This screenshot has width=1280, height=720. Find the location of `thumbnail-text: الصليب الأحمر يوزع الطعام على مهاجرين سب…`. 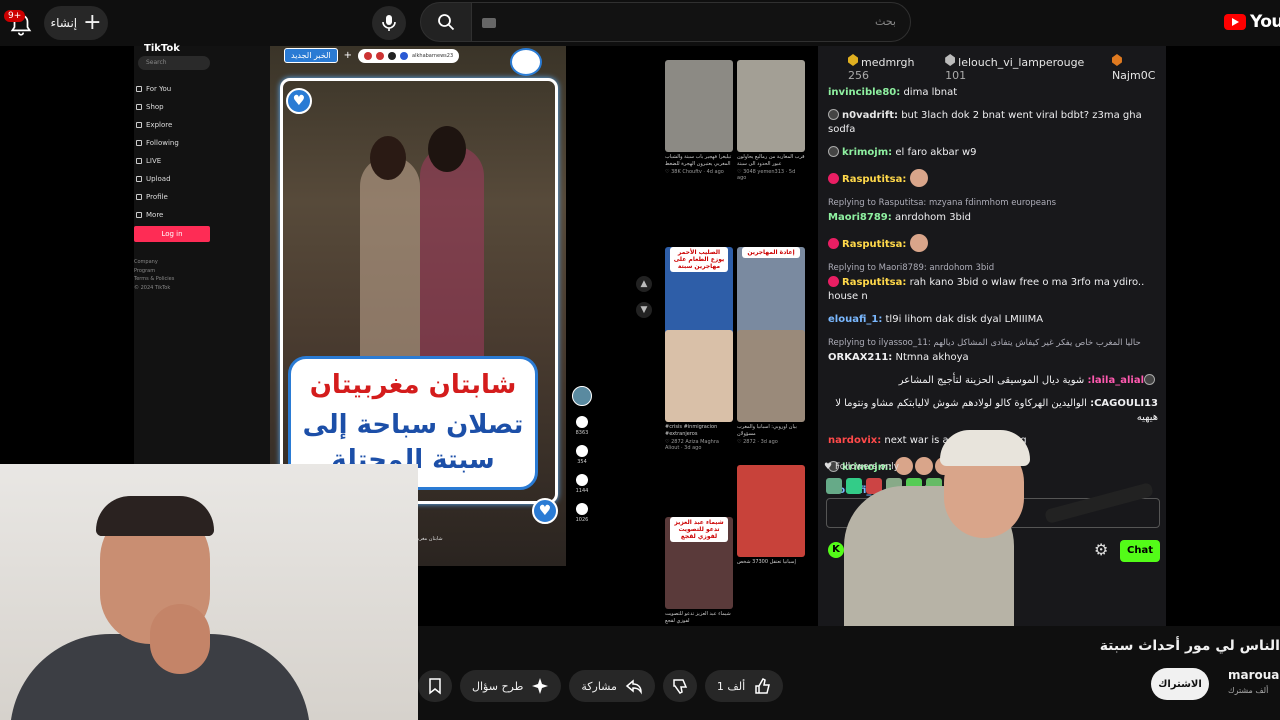

thumbnail-text: الصليب الأحمر يوزع الطعام على مهاجرين سب… is located at coordinates (699, 259).